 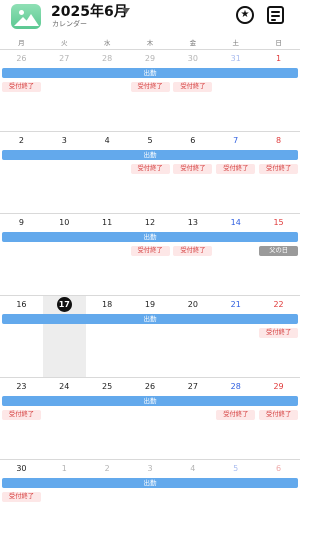 I want to click on day-cell: 18, so click(x=107, y=304).